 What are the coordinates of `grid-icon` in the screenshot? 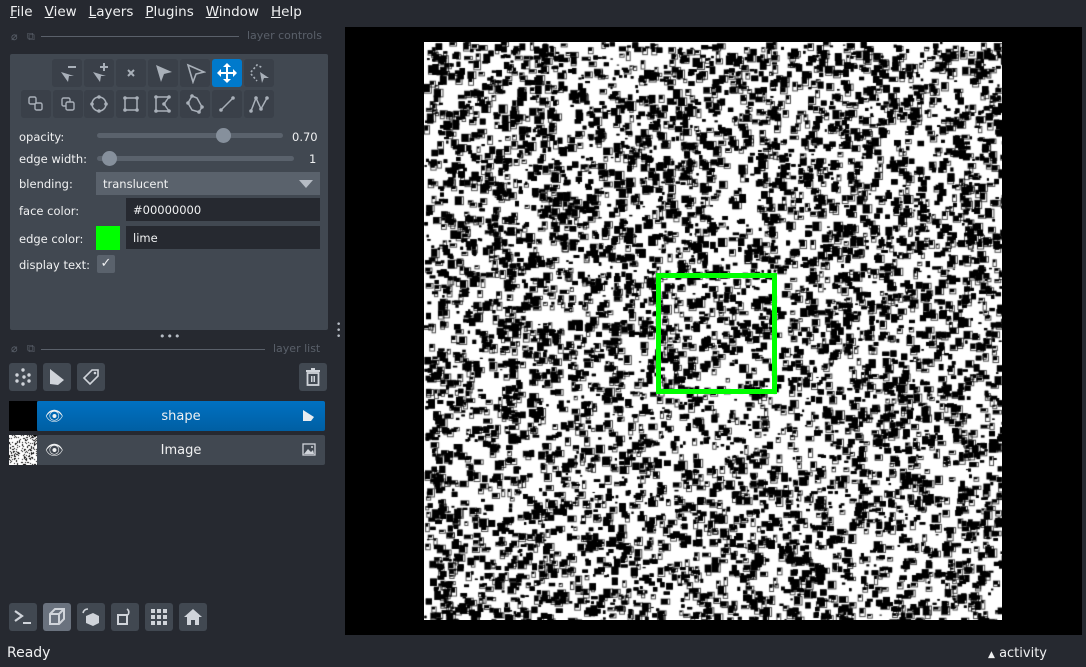 It's located at (159, 617).